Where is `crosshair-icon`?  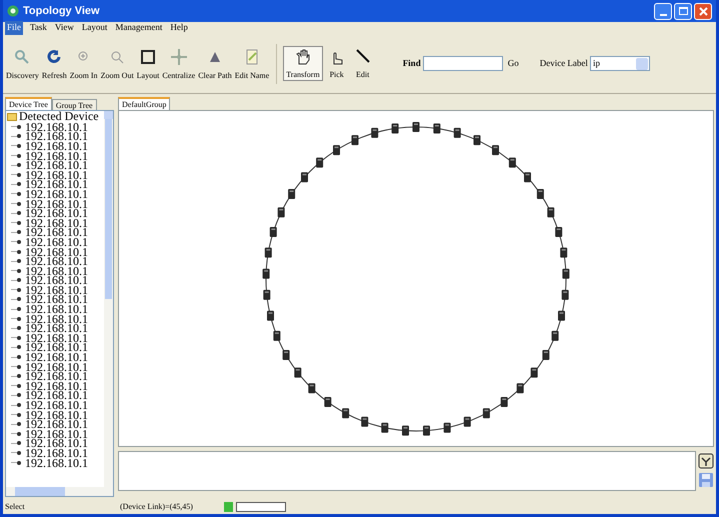
crosshair-icon is located at coordinates (179, 57).